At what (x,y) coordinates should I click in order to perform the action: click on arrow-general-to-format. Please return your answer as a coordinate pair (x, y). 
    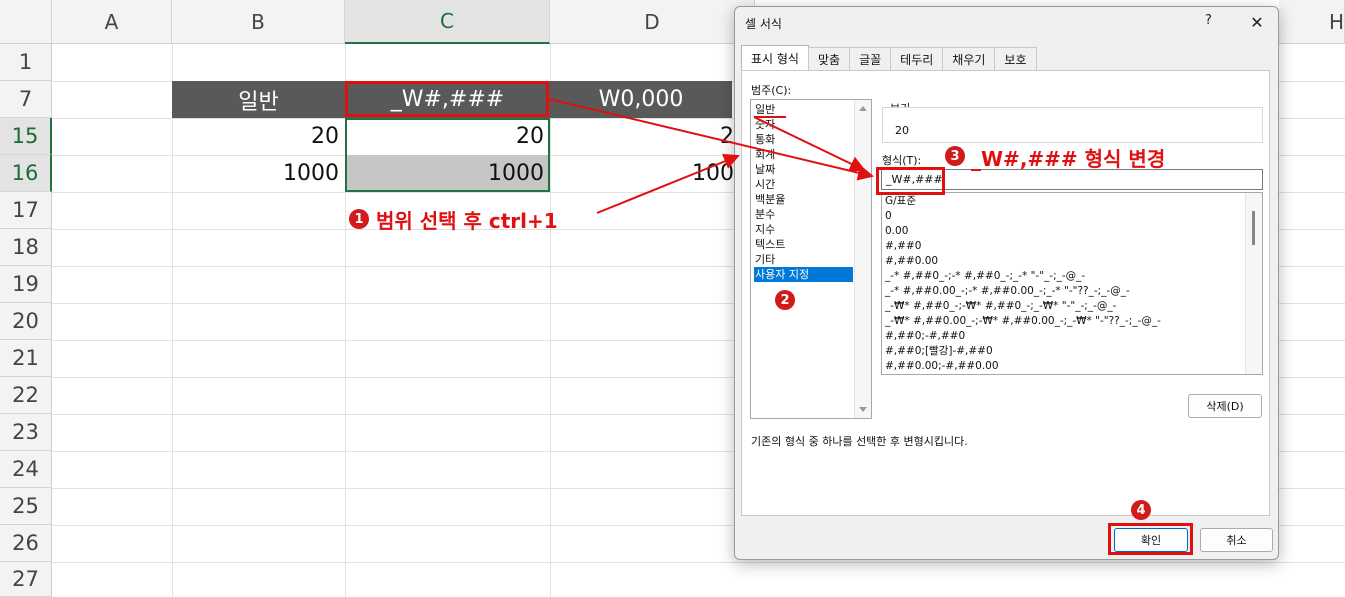
    Looking at the image, I should click on (809, 144).